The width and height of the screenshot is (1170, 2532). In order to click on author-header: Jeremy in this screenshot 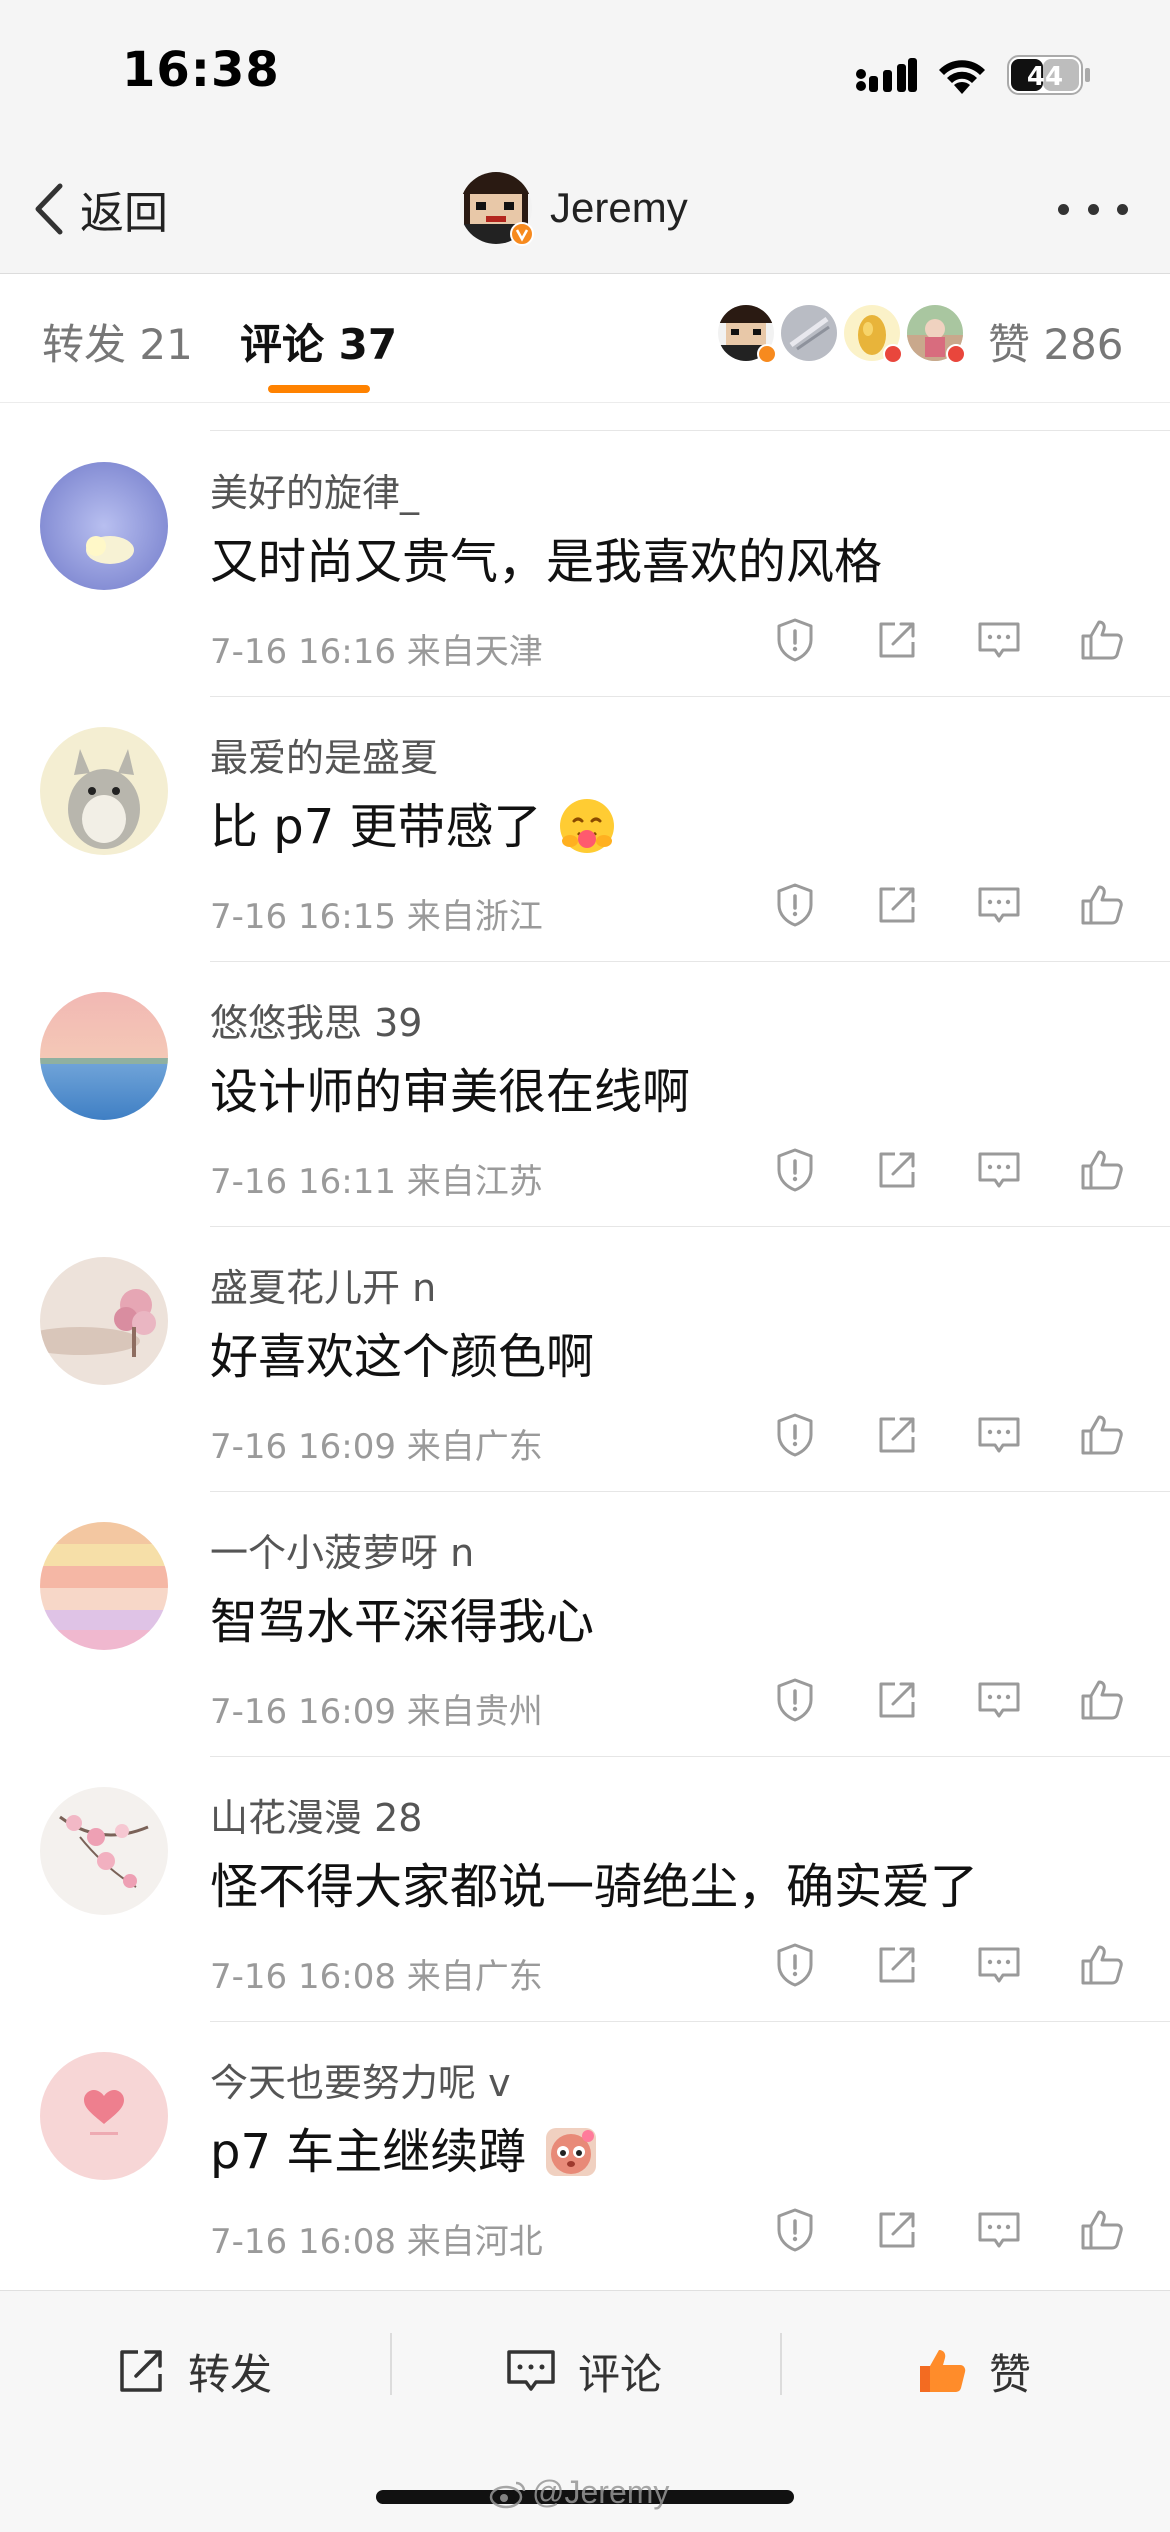, I will do `click(574, 208)`.